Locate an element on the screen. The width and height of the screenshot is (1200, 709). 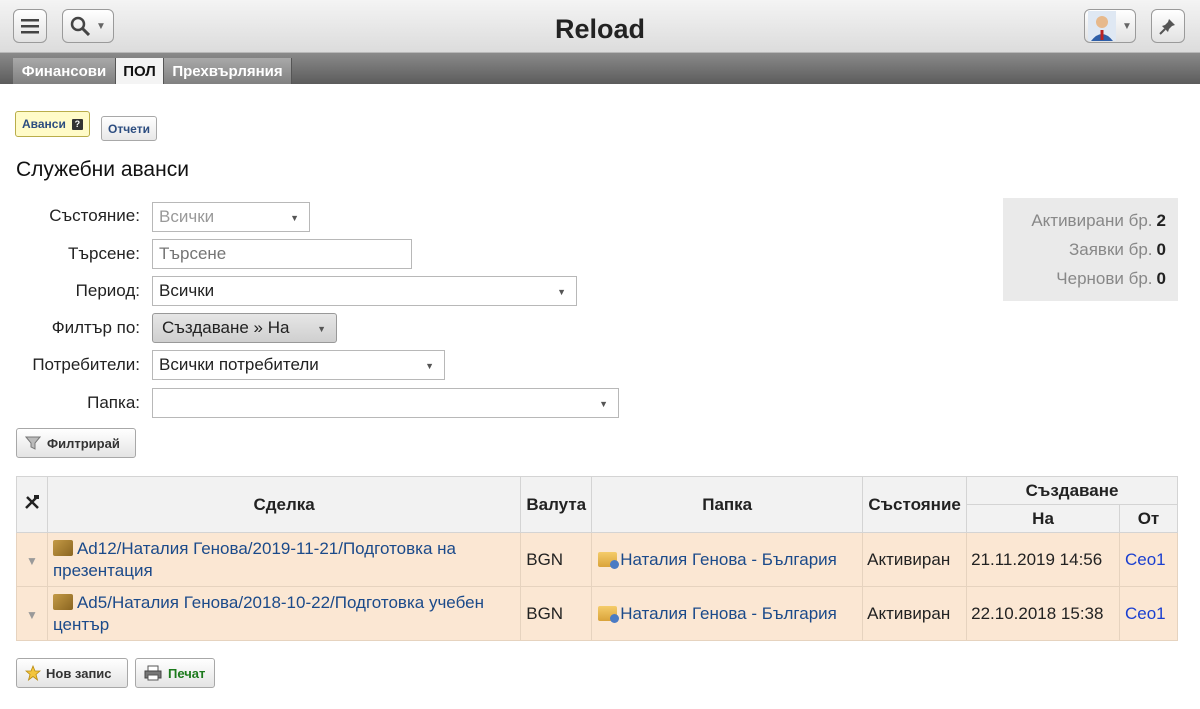
user-menu-button: ▼ is located at coordinates (1110, 26).